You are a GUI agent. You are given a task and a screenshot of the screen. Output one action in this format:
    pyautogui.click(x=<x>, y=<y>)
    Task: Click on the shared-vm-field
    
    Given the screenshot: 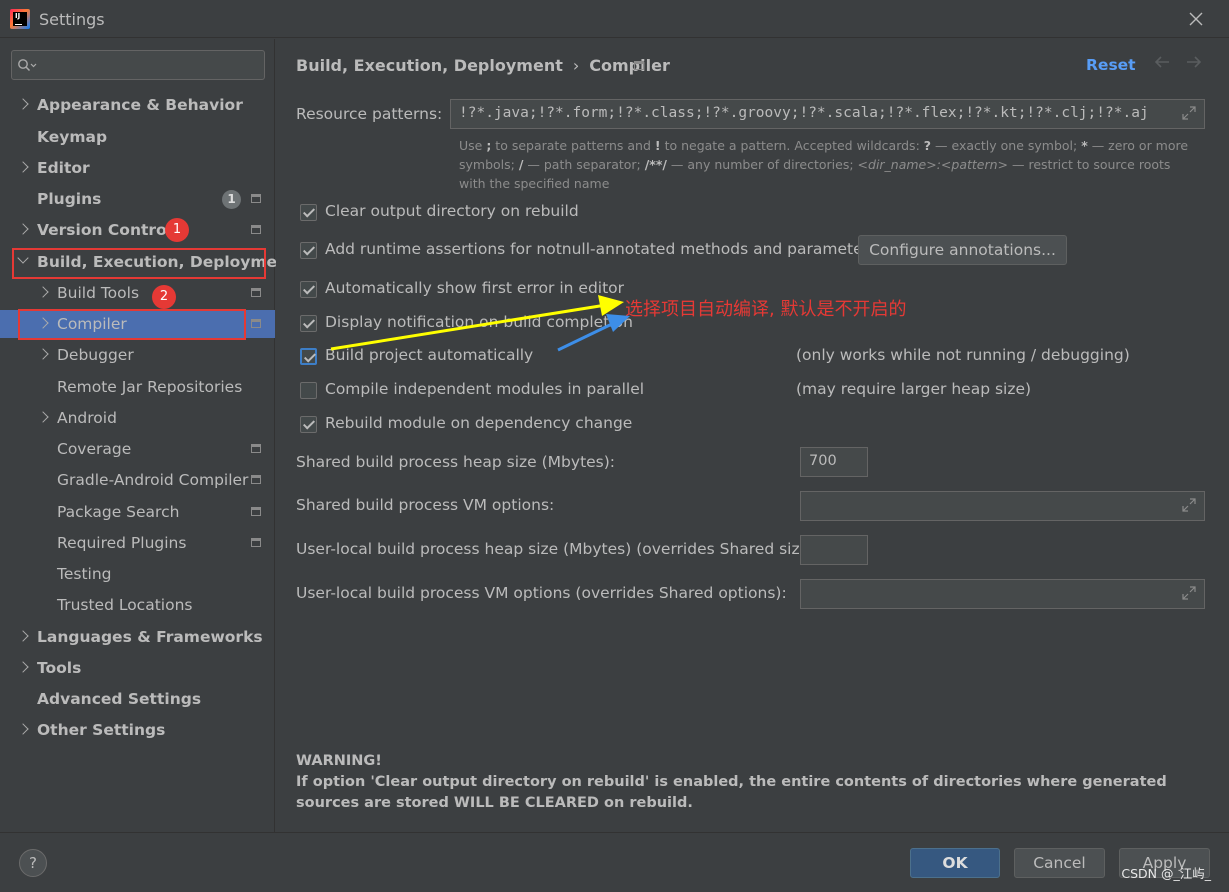 What is the action you would take?
    pyautogui.click(x=1002, y=506)
    